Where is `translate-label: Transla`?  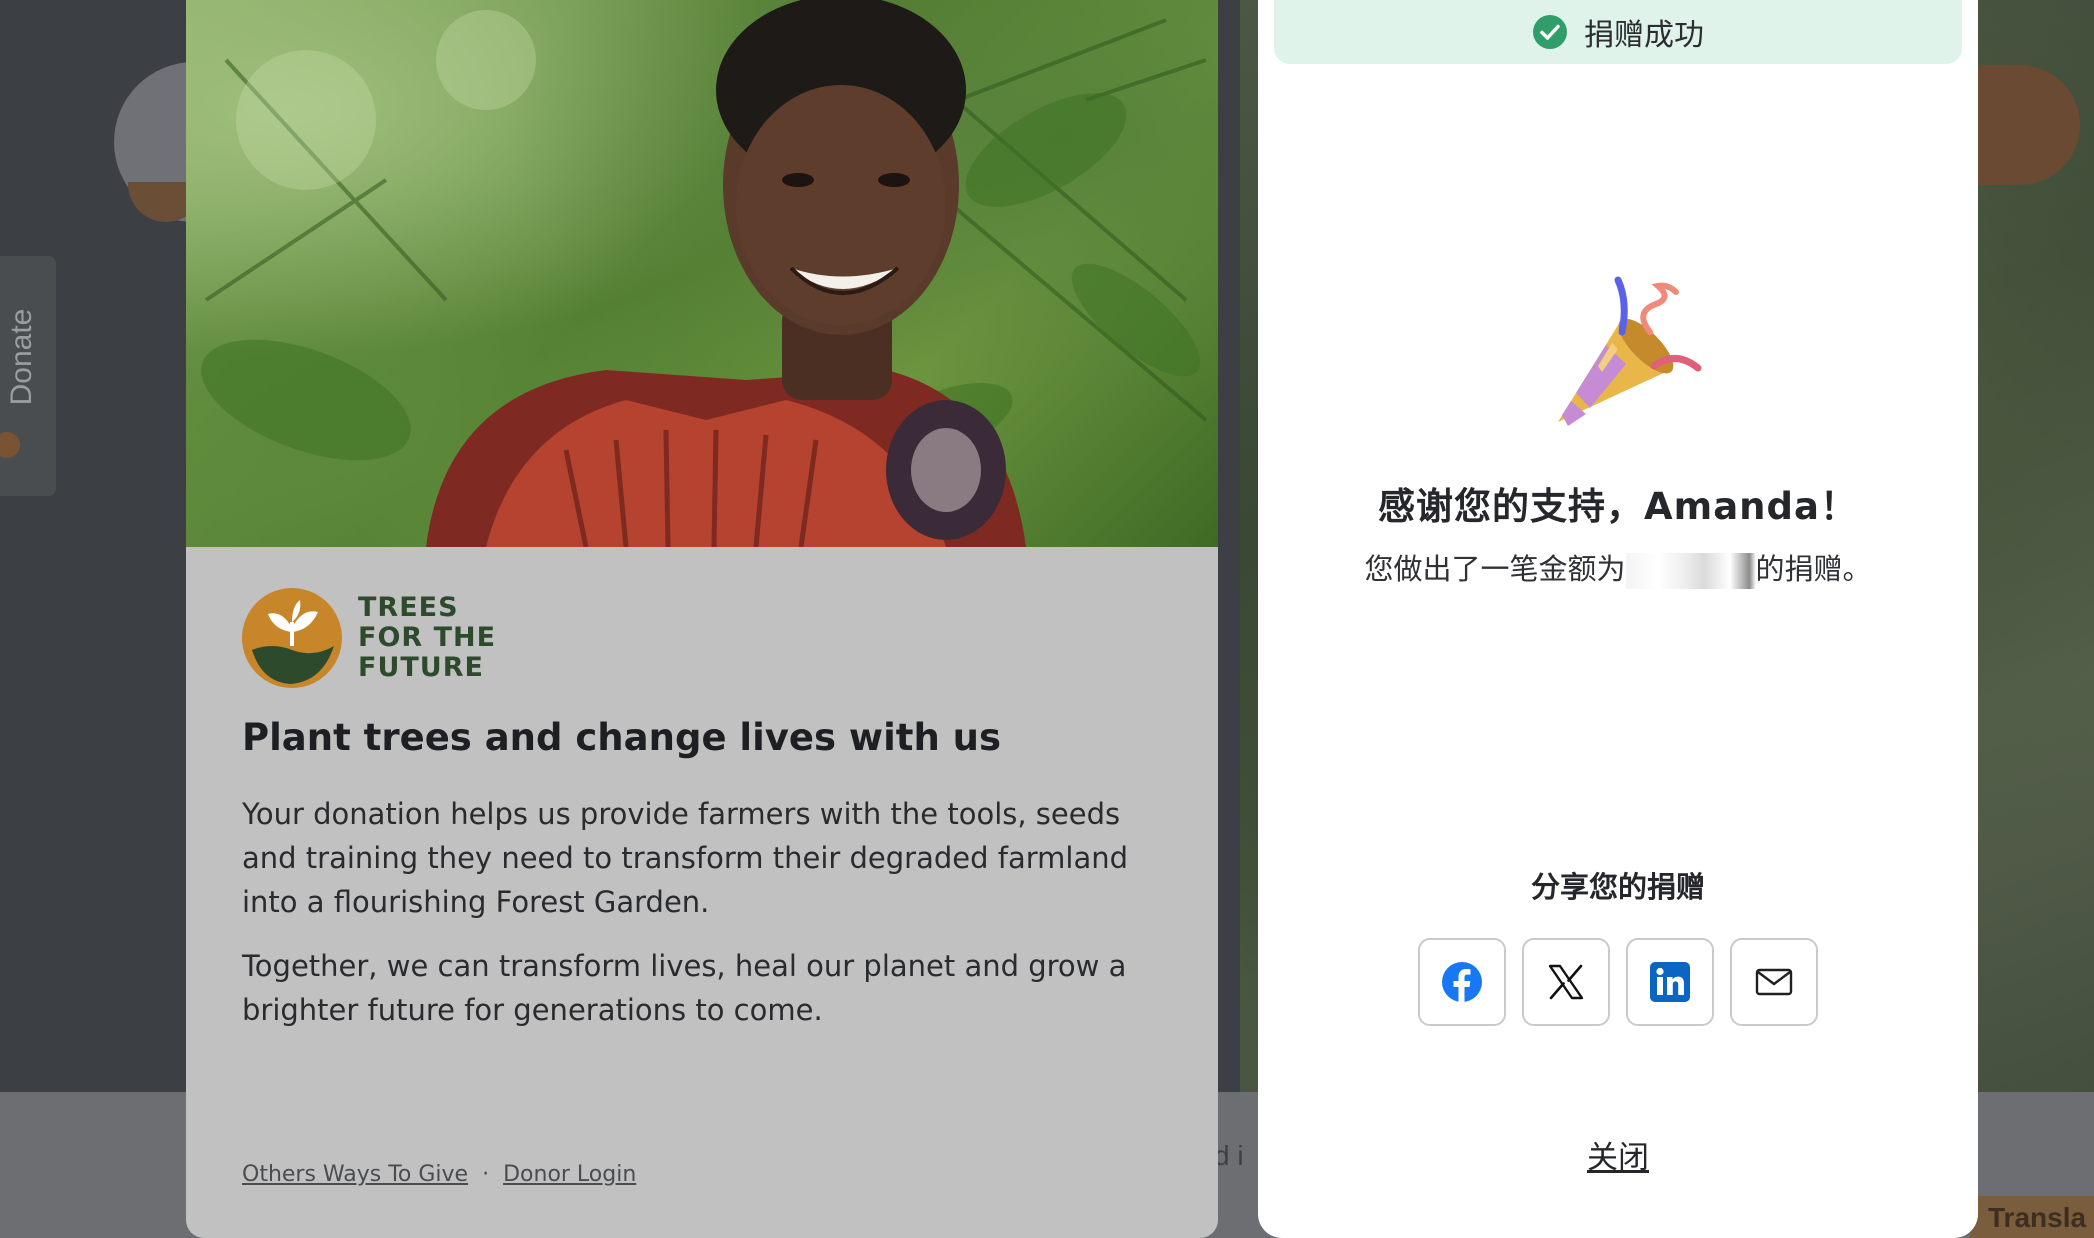
translate-label: Transla is located at coordinates (2037, 1217).